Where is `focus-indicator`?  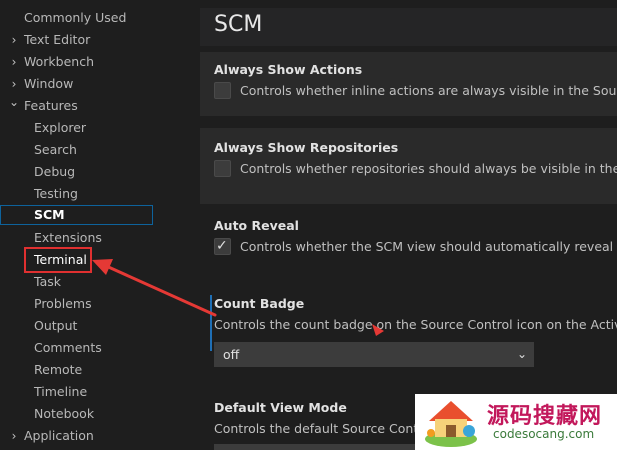
focus-indicator is located at coordinates (211, 323).